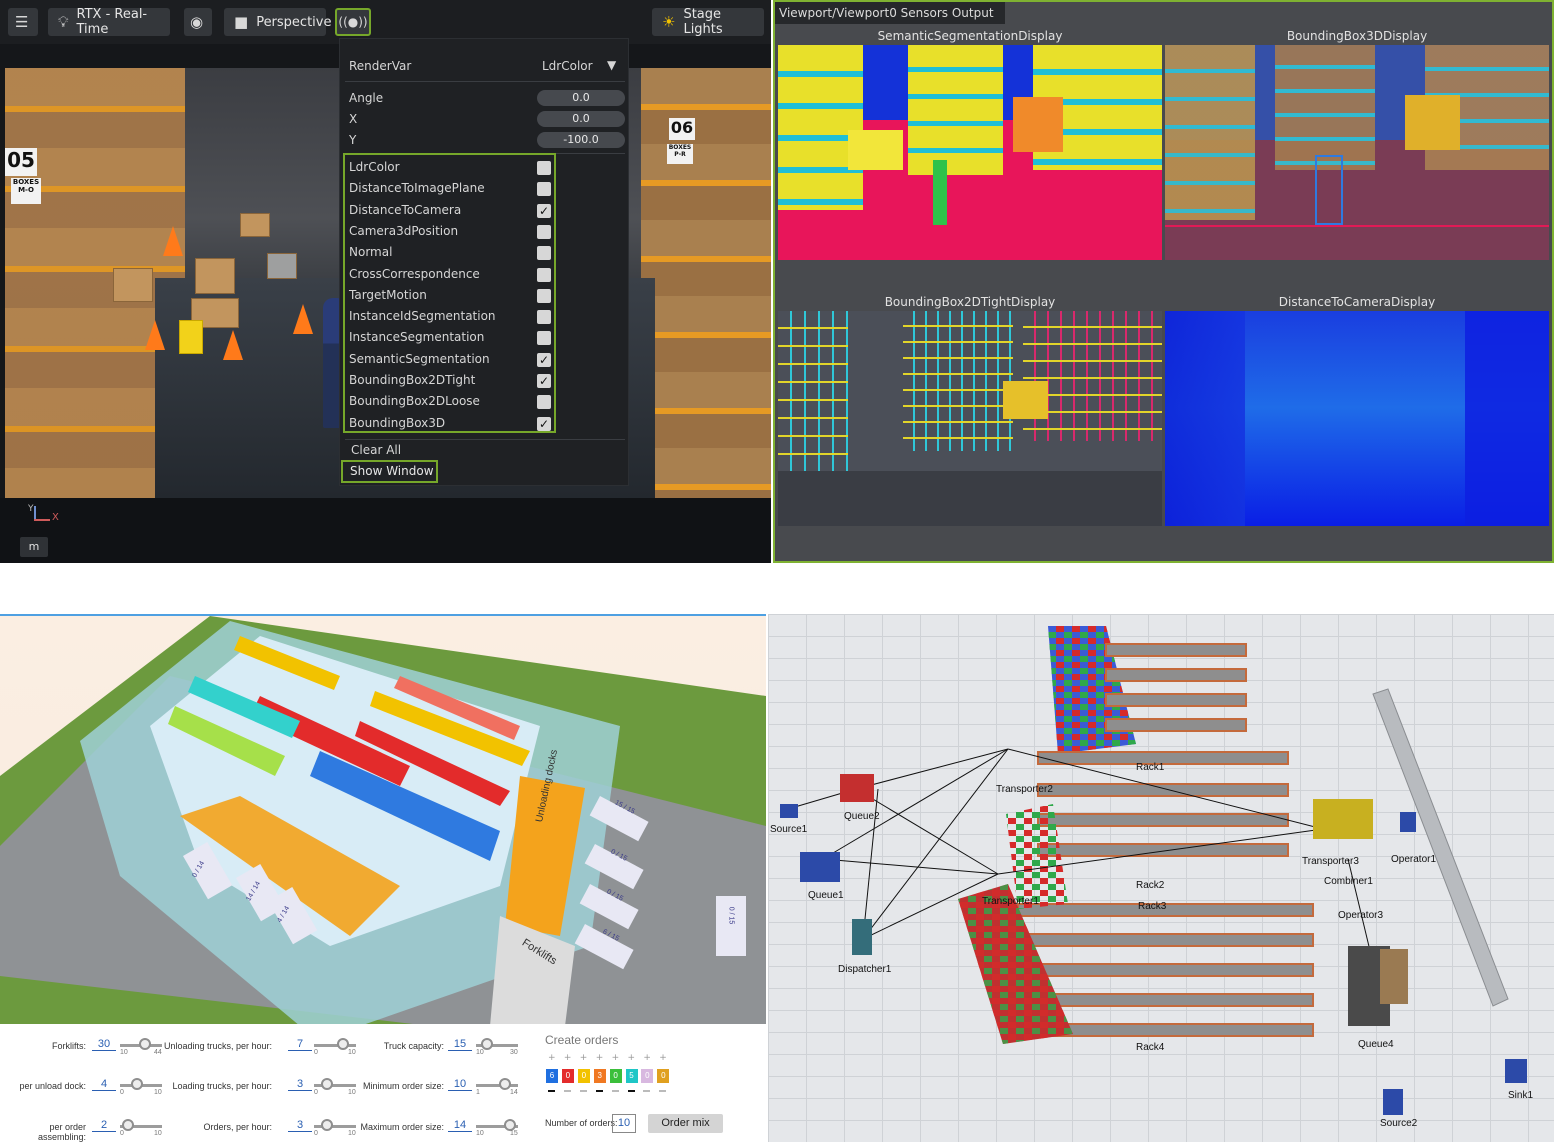 Image resolution: width=1554 pixels, height=1142 pixels. I want to click on camera-label: Perspective, so click(294, 22).